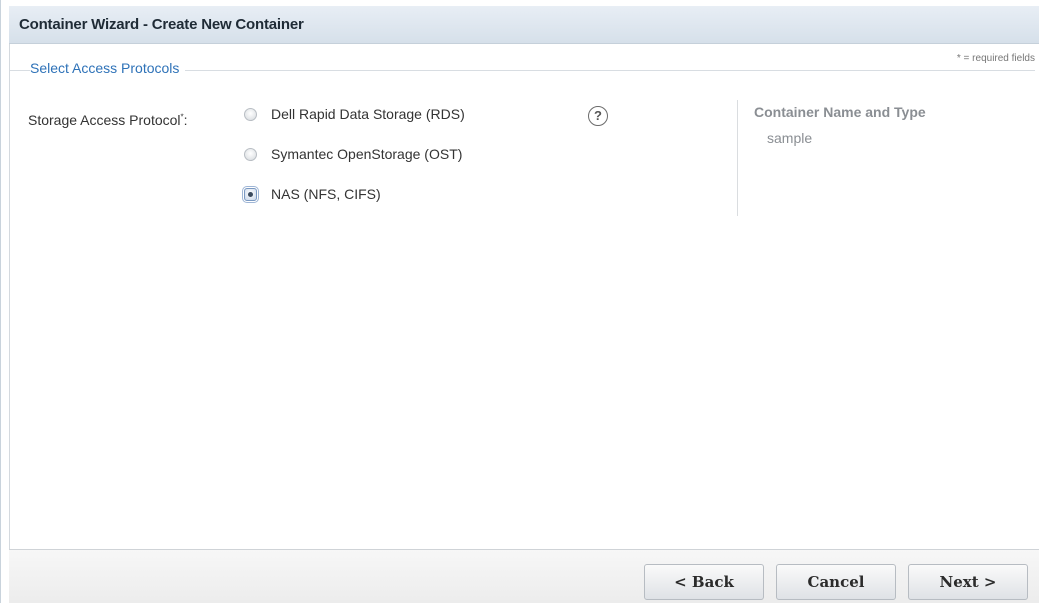 This screenshot has height=603, width=1039. What do you see at coordinates (104, 120) in the screenshot?
I see `field-label-text: Storage Access Protocol` at bounding box center [104, 120].